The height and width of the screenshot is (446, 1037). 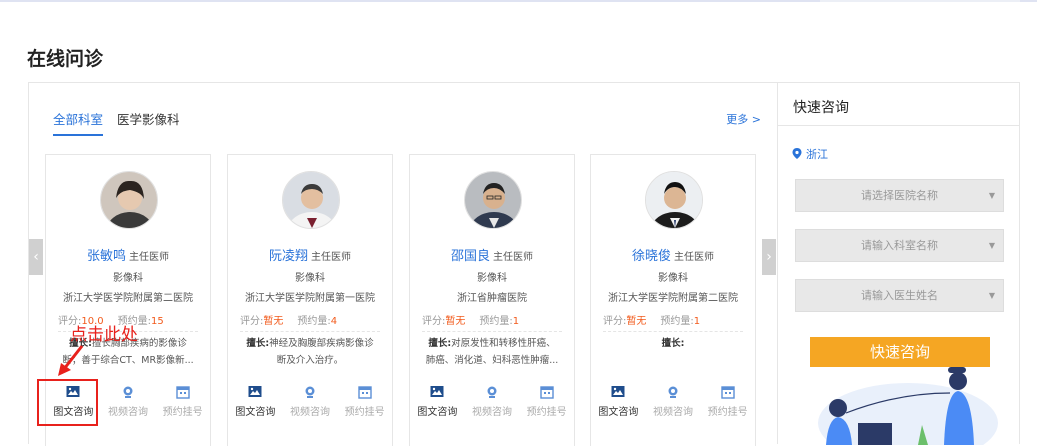 What do you see at coordinates (334, 321) in the screenshot?
I see `booking-count: 4` at bounding box center [334, 321].